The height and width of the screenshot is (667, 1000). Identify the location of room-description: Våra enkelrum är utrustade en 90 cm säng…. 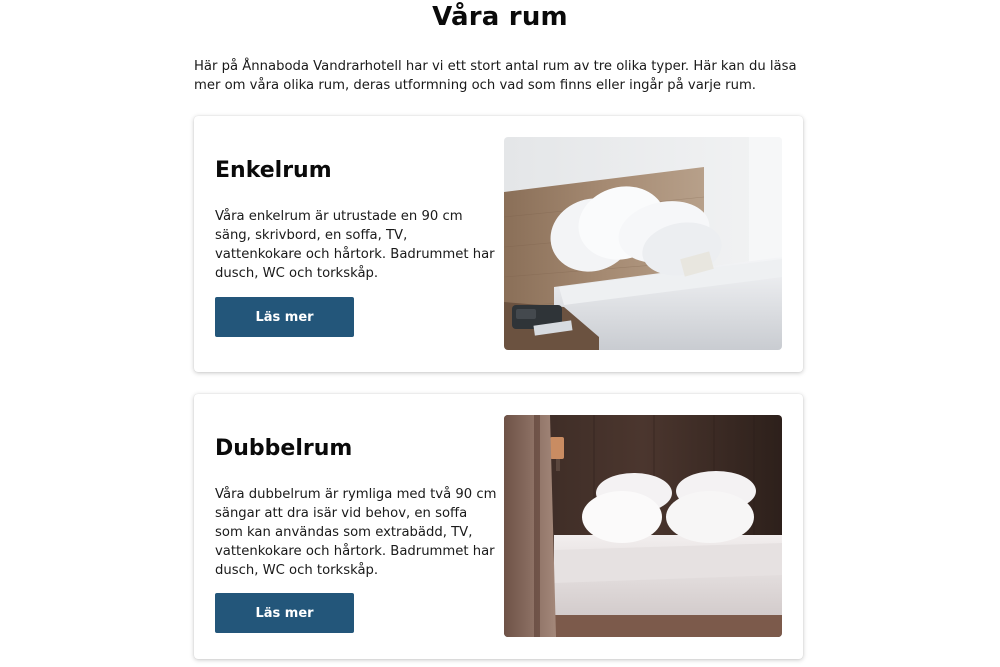
(355, 245).